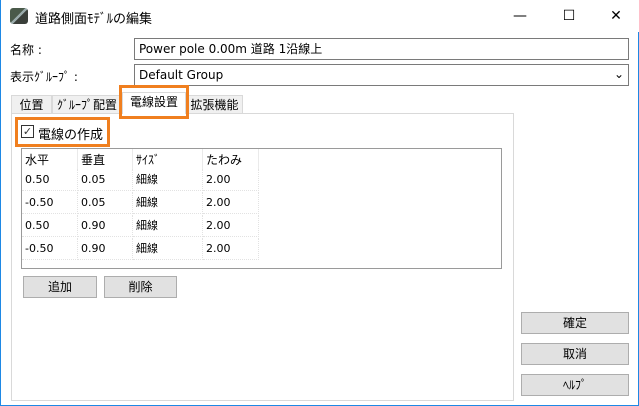  Describe the element at coordinates (381, 49) in the screenshot. I see `name-input: Power pole 0.00m 道路 1沿線上` at that location.